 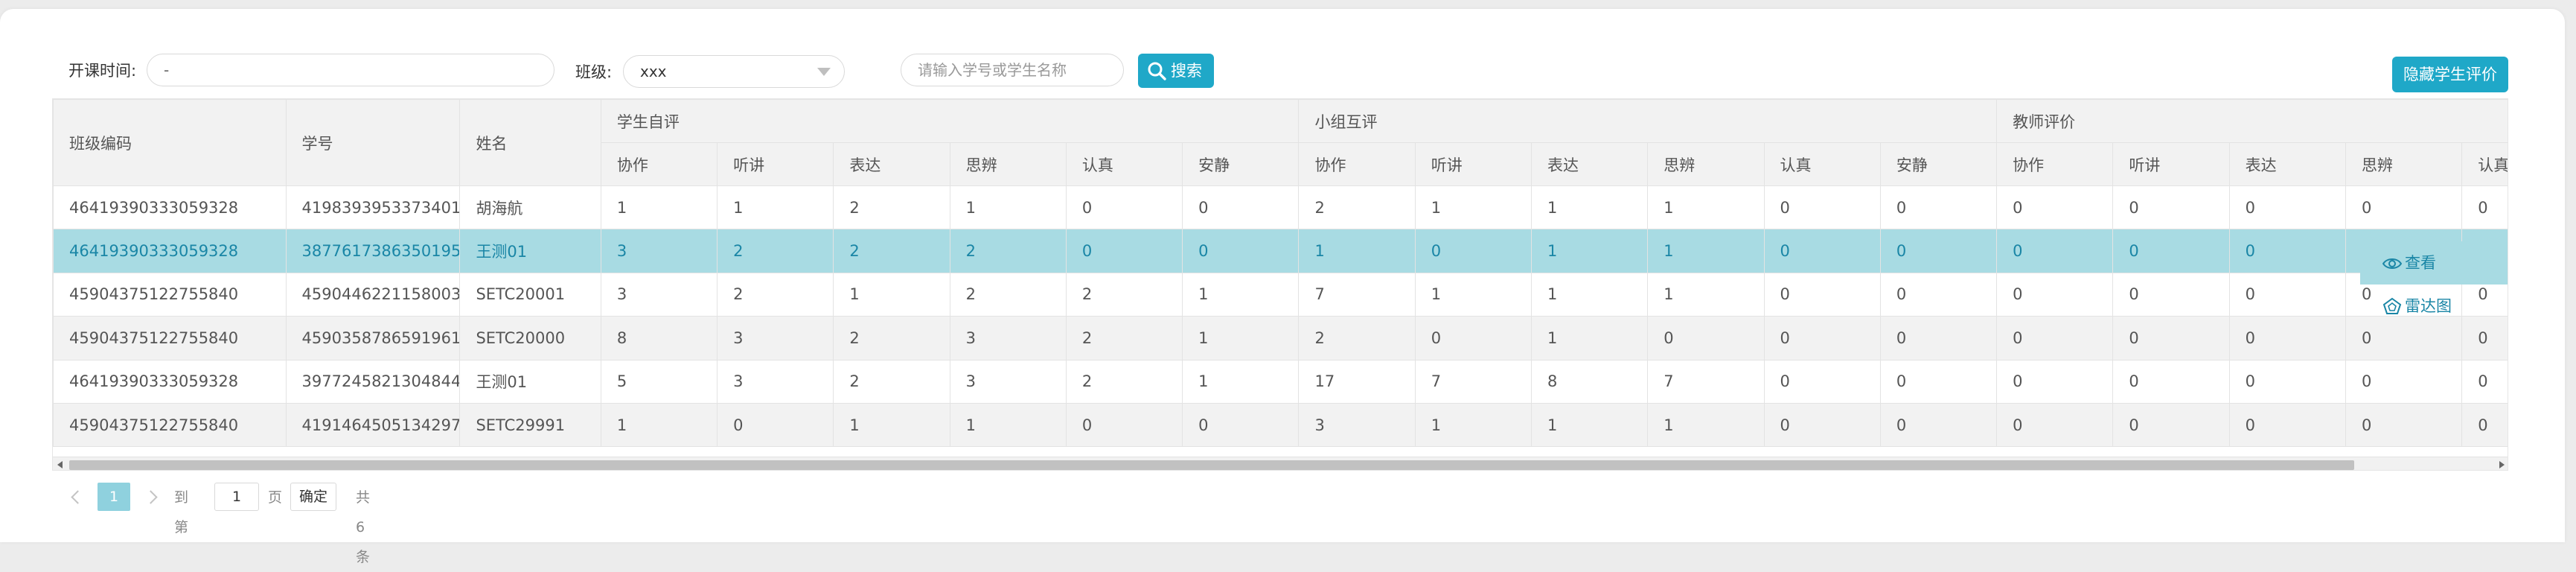 What do you see at coordinates (1008, 164) in the screenshot?
I see `subheader-self-3: 思辨` at bounding box center [1008, 164].